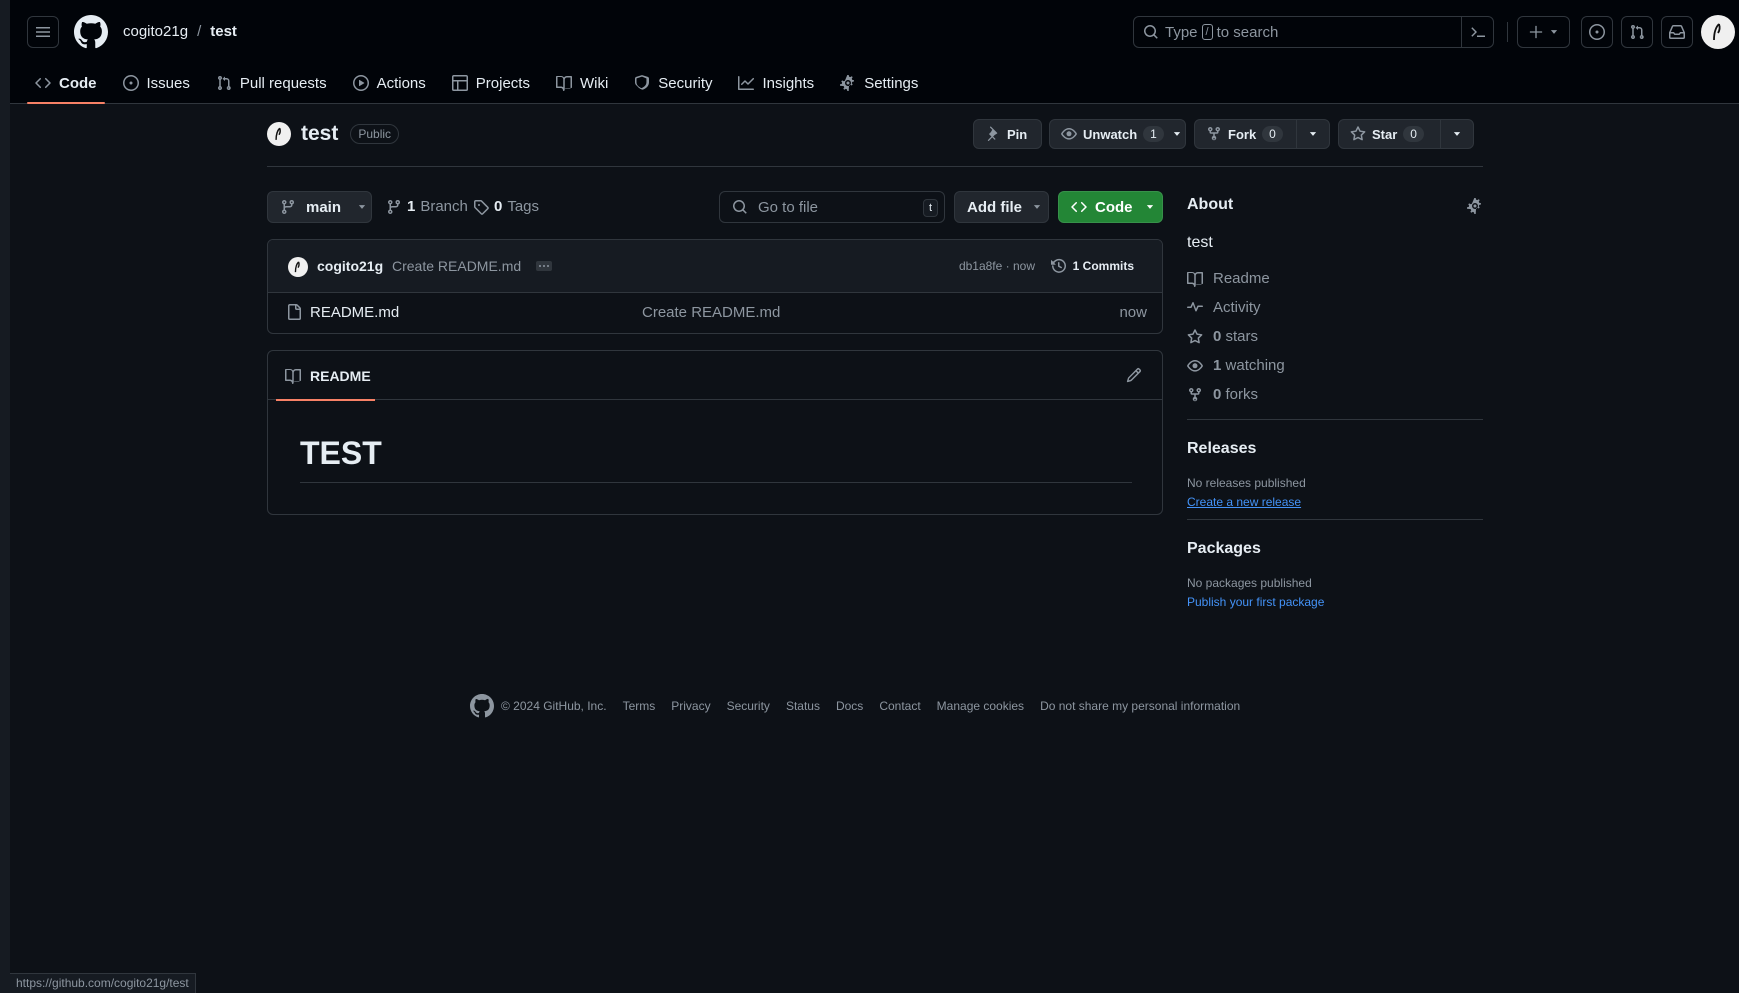  What do you see at coordinates (740, 207) in the screenshot?
I see `search-icon` at bounding box center [740, 207].